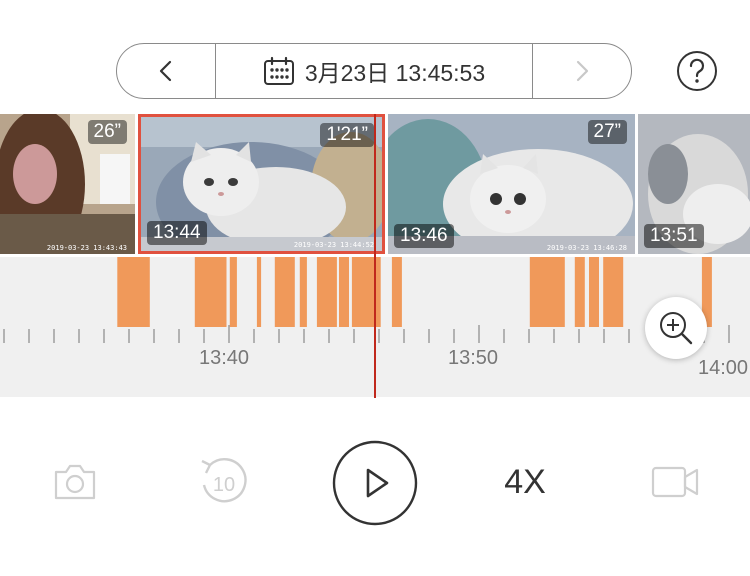 This screenshot has width=750, height=576. Describe the element at coordinates (511, 184) in the screenshot. I see `video-thumbnail: 27” 13:46 2019-03-23 13:46:28` at that location.